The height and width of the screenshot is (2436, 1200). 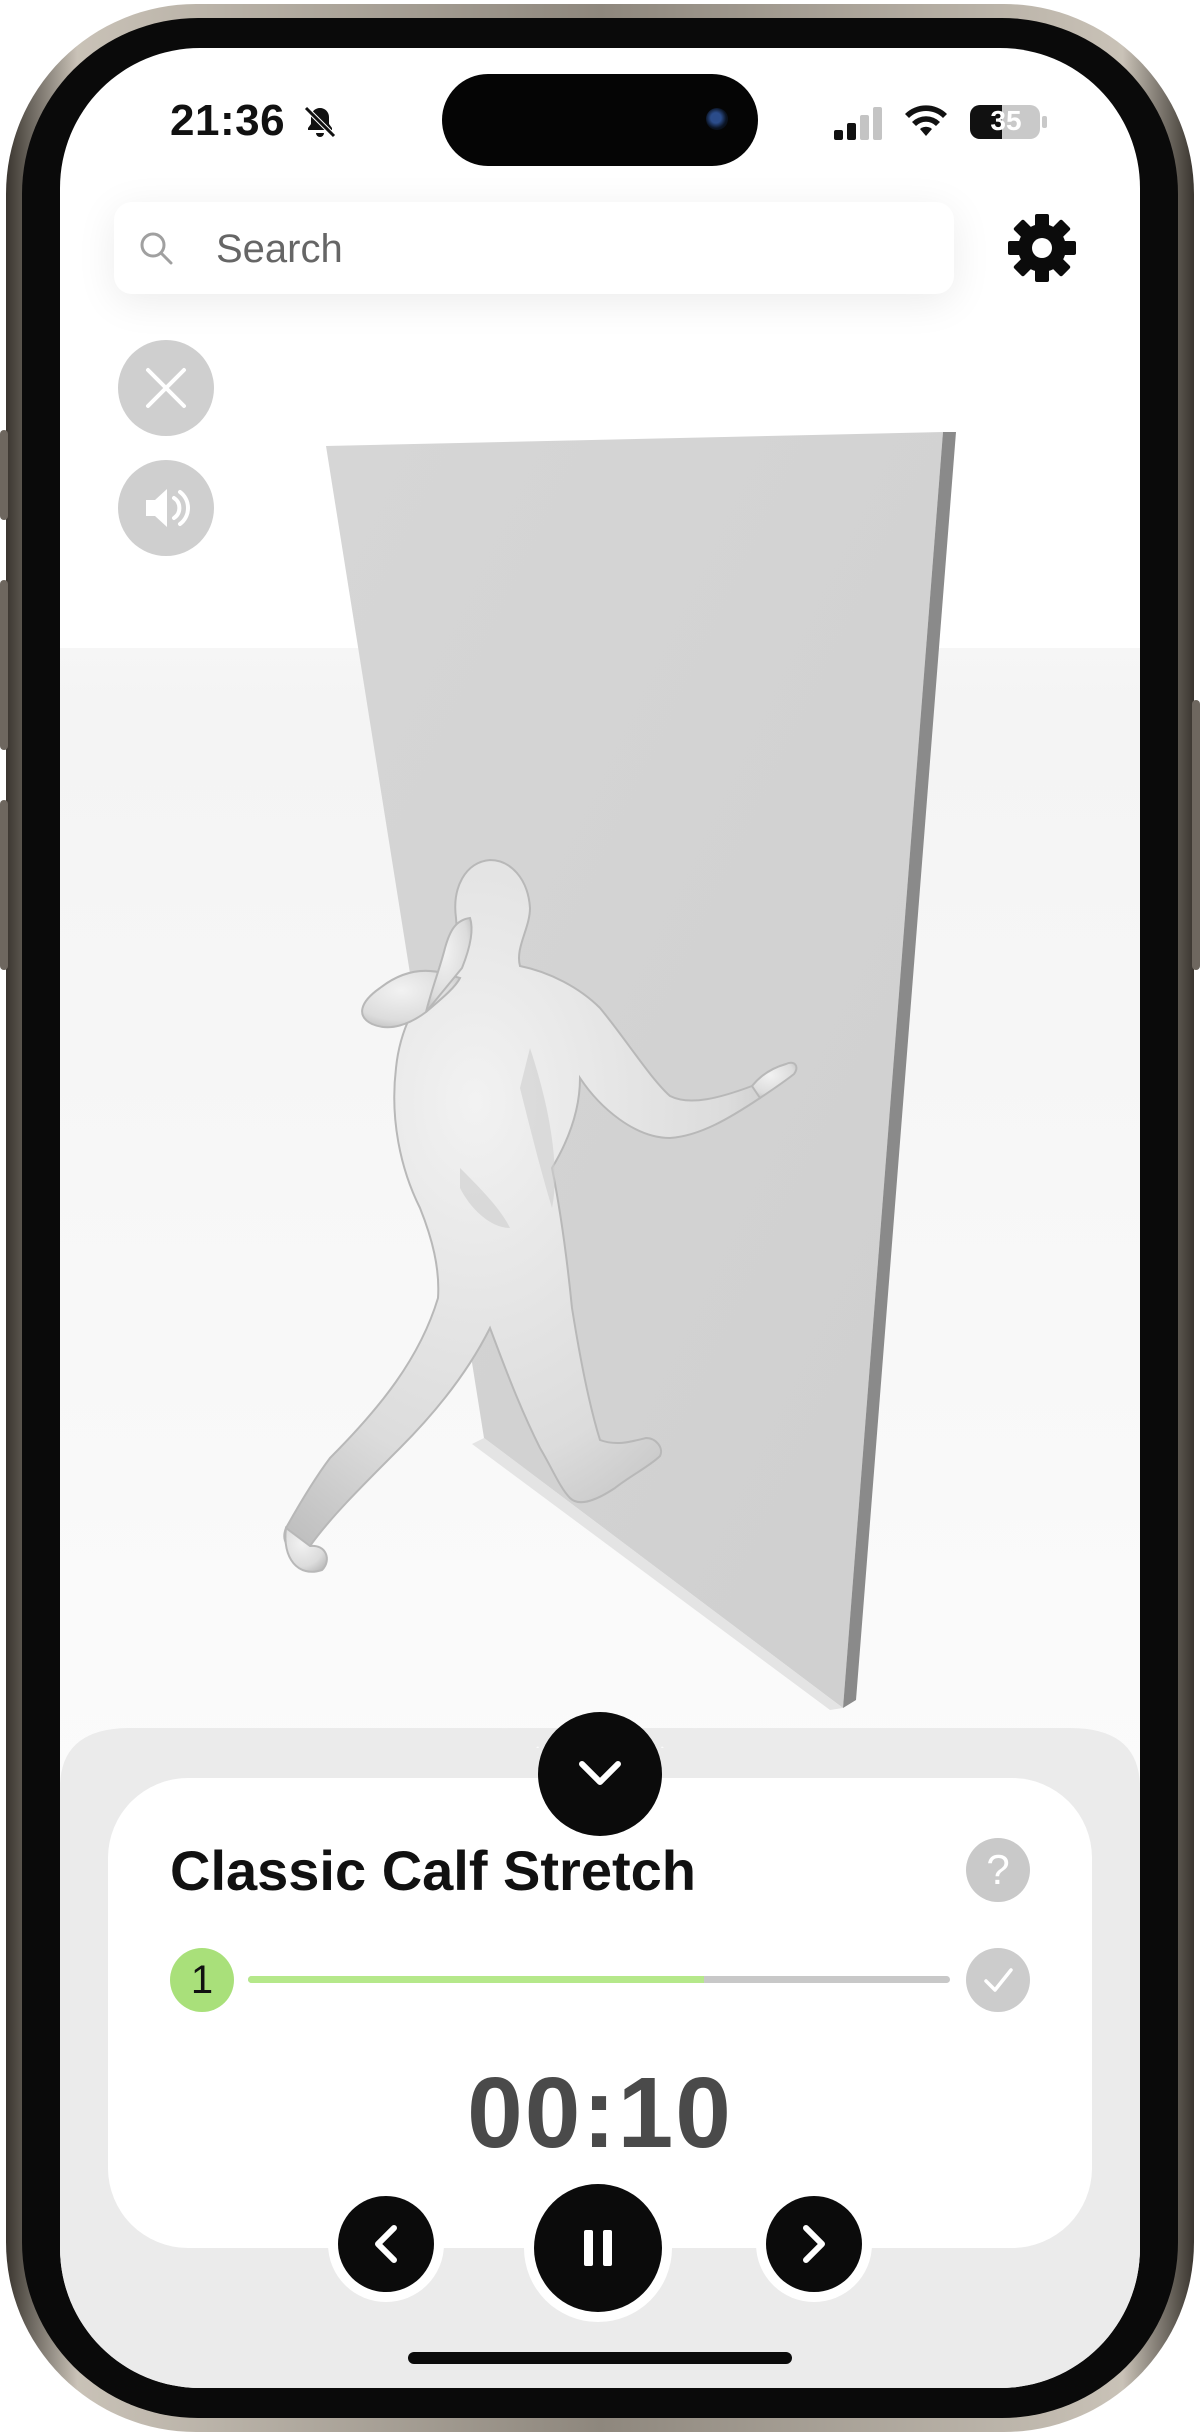 I want to click on camera-icon, so click(x=717, y=119).